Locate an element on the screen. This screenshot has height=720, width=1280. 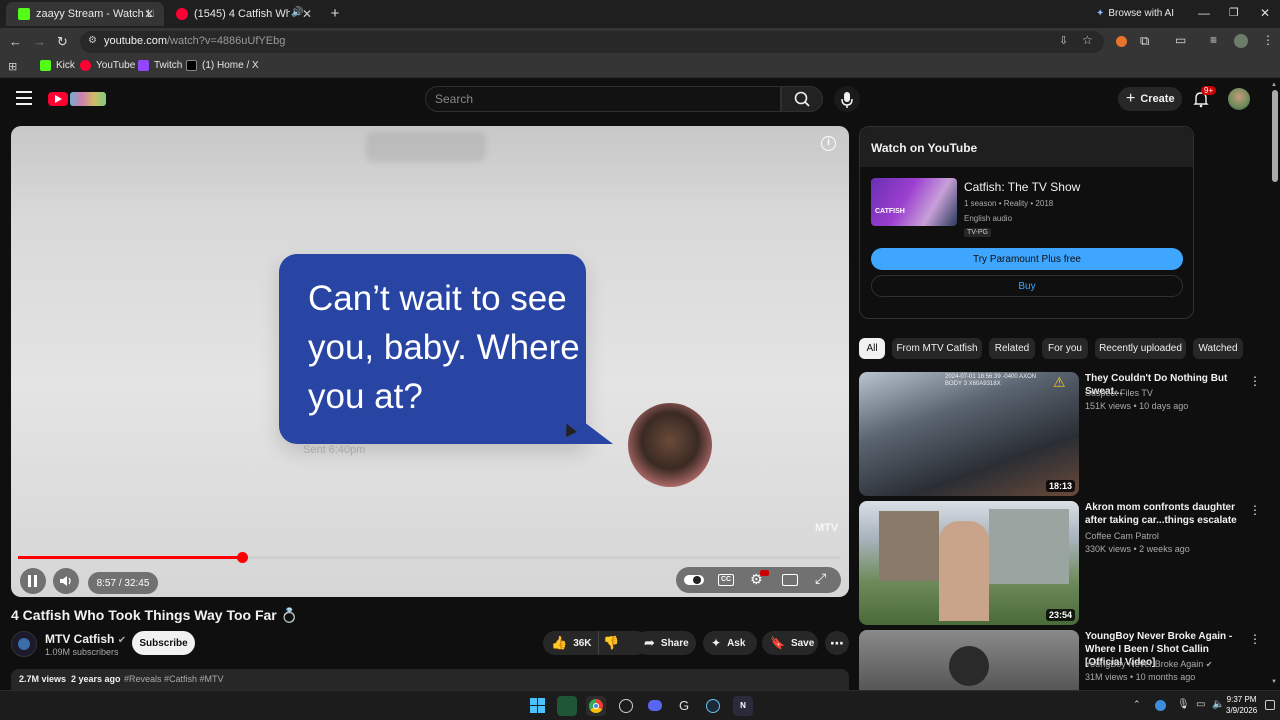
bookmark-youtube: YouTube is located at coordinates (107, 65).